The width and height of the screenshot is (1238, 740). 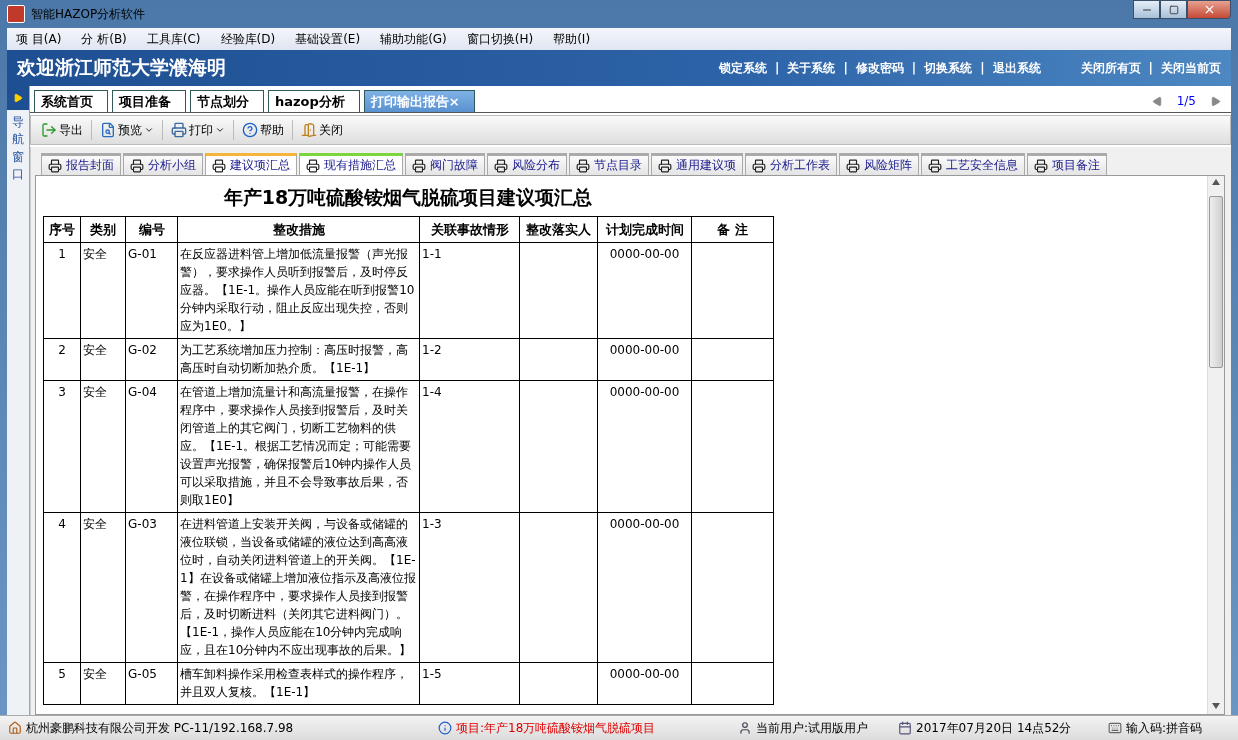 I want to click on scroll-thumb, so click(x=1216, y=282).